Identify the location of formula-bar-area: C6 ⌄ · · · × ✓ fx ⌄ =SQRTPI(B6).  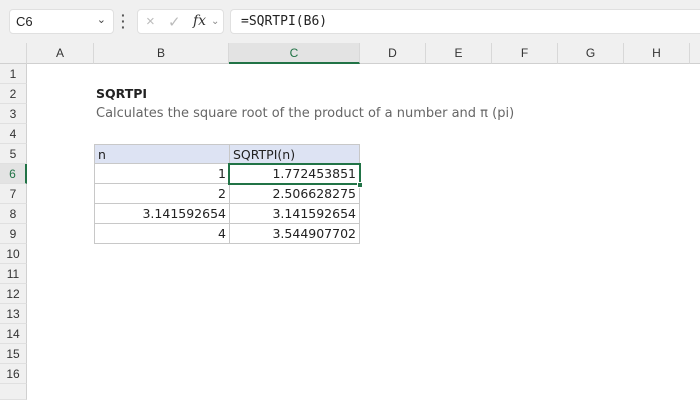
(350, 21).